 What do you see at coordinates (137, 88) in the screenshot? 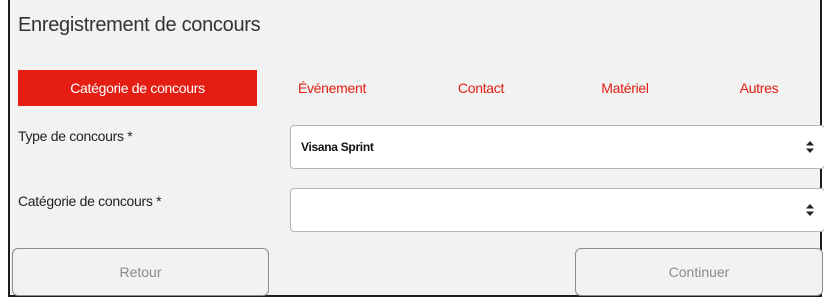
I see `tab-categorie-de-concours: Catégorie de concours` at bounding box center [137, 88].